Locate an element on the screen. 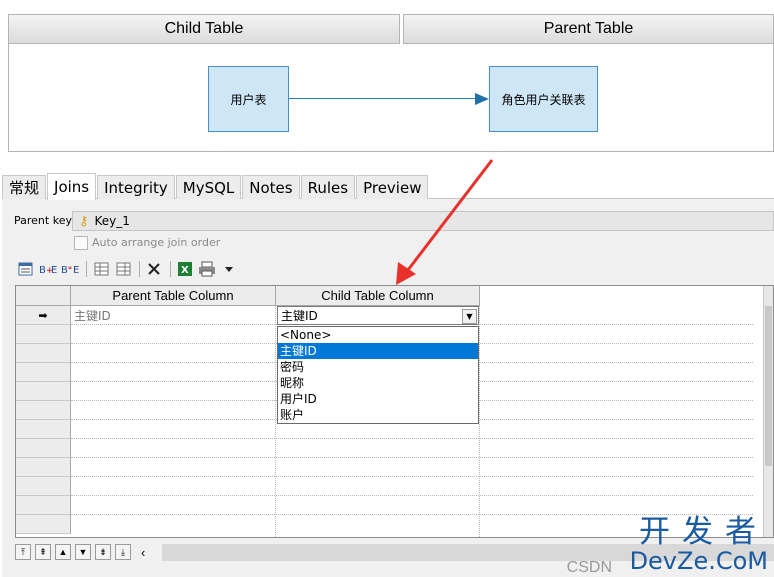  watermark: 开发者 DevZe.CoM CSDN is located at coordinates (667, 541).